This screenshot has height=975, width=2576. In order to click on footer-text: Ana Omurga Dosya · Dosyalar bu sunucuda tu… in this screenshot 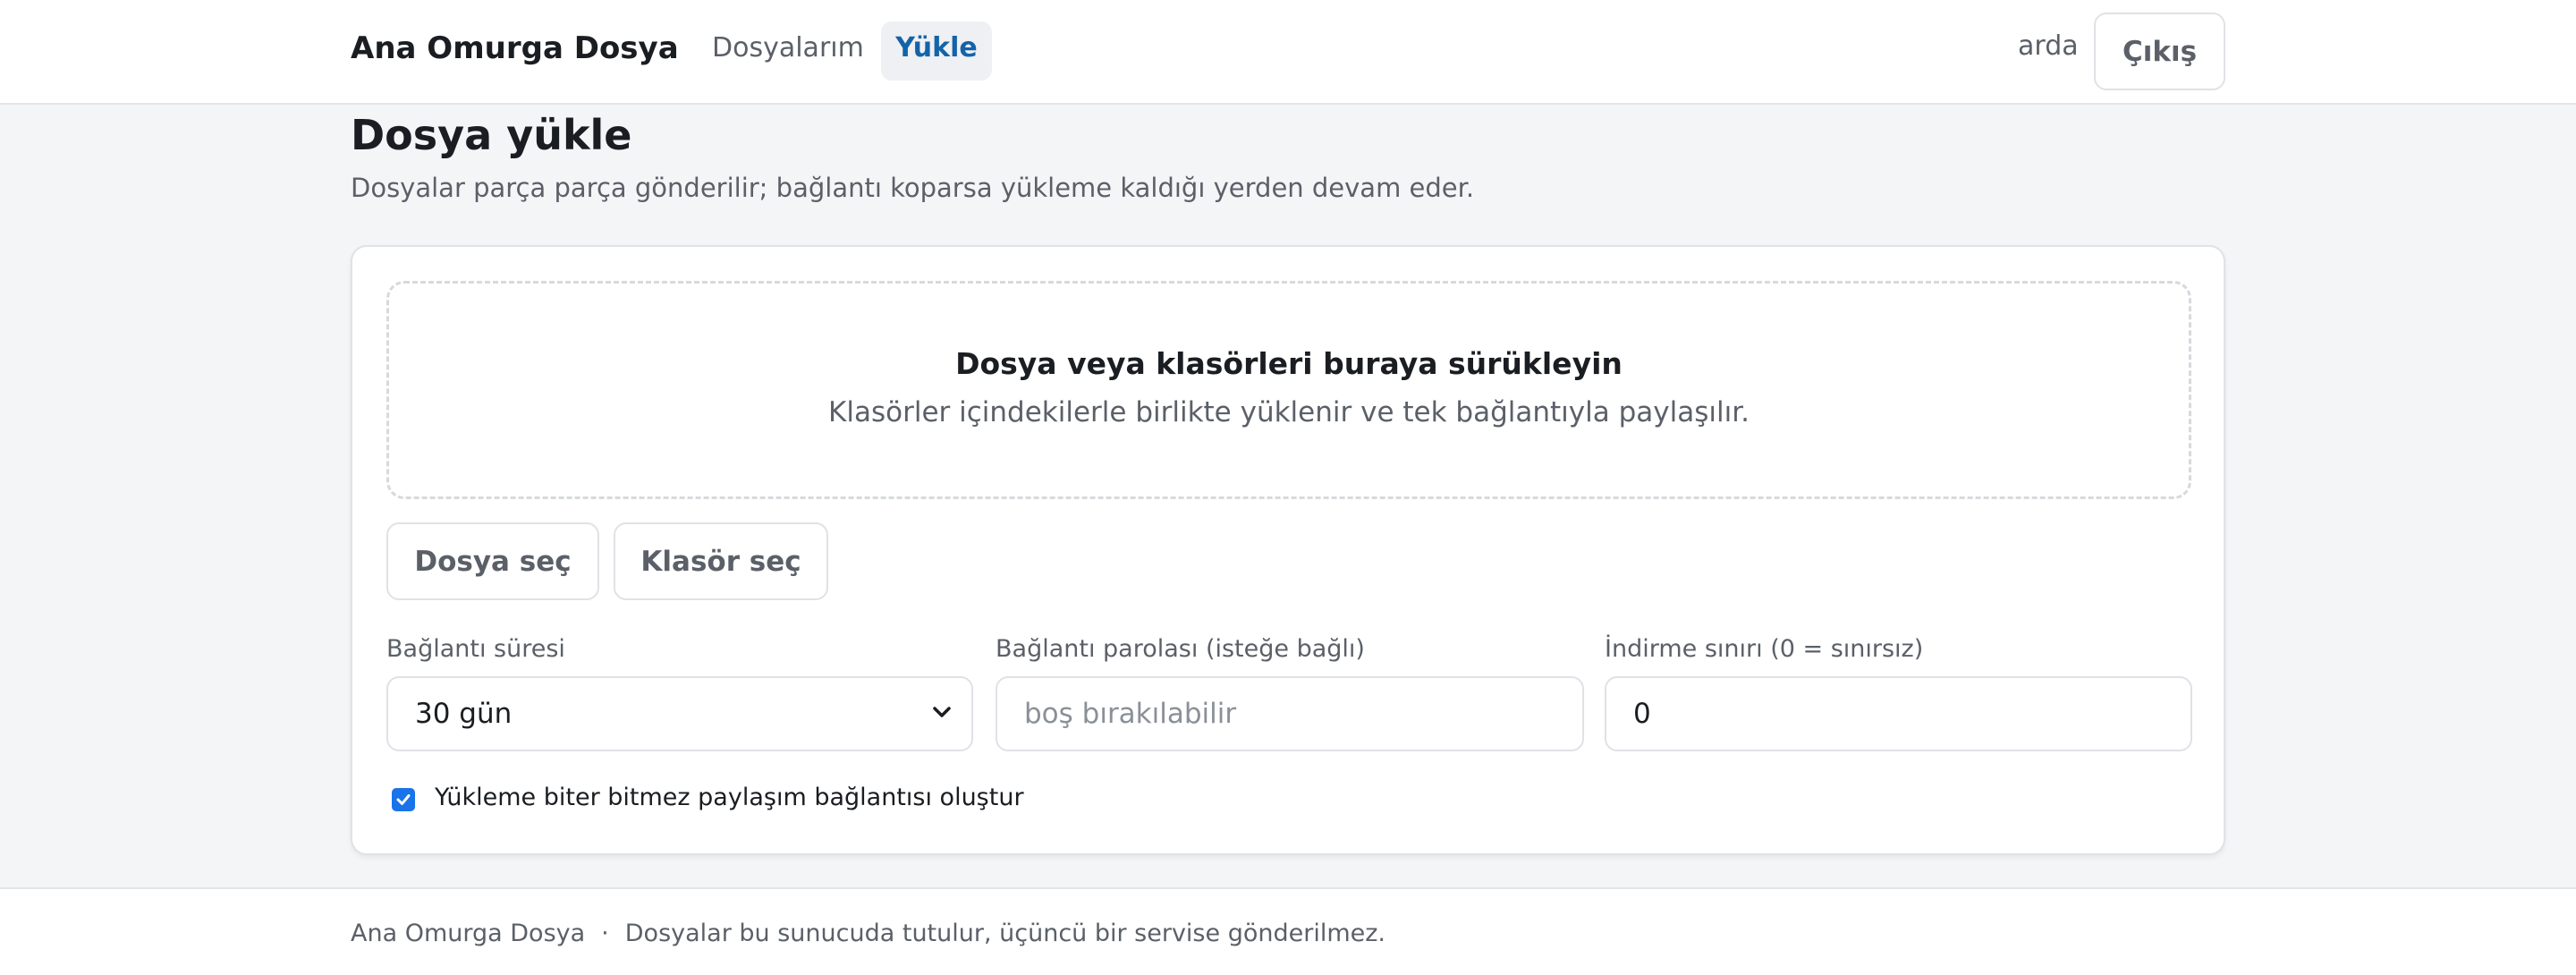, I will do `click(868, 933)`.